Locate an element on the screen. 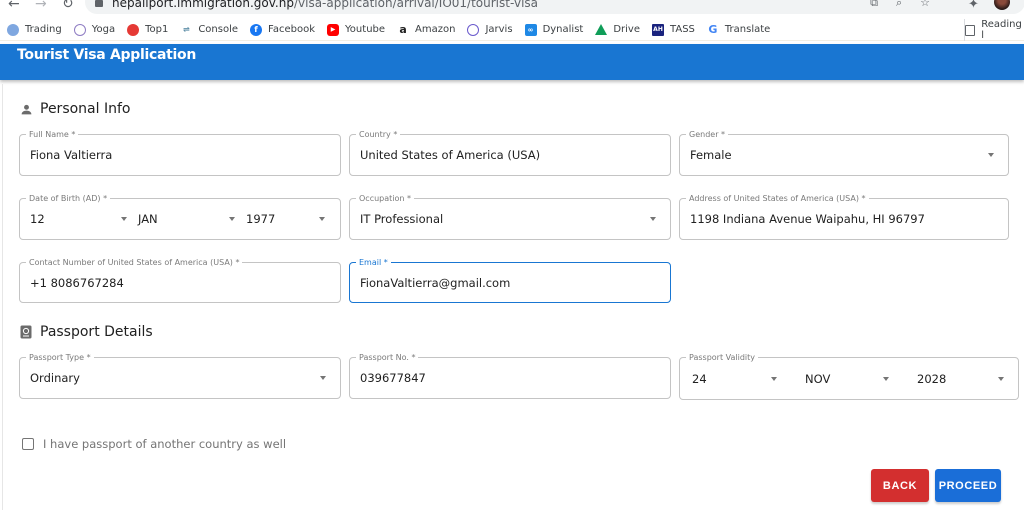  country-value: United States of America (USA) is located at coordinates (450, 155).